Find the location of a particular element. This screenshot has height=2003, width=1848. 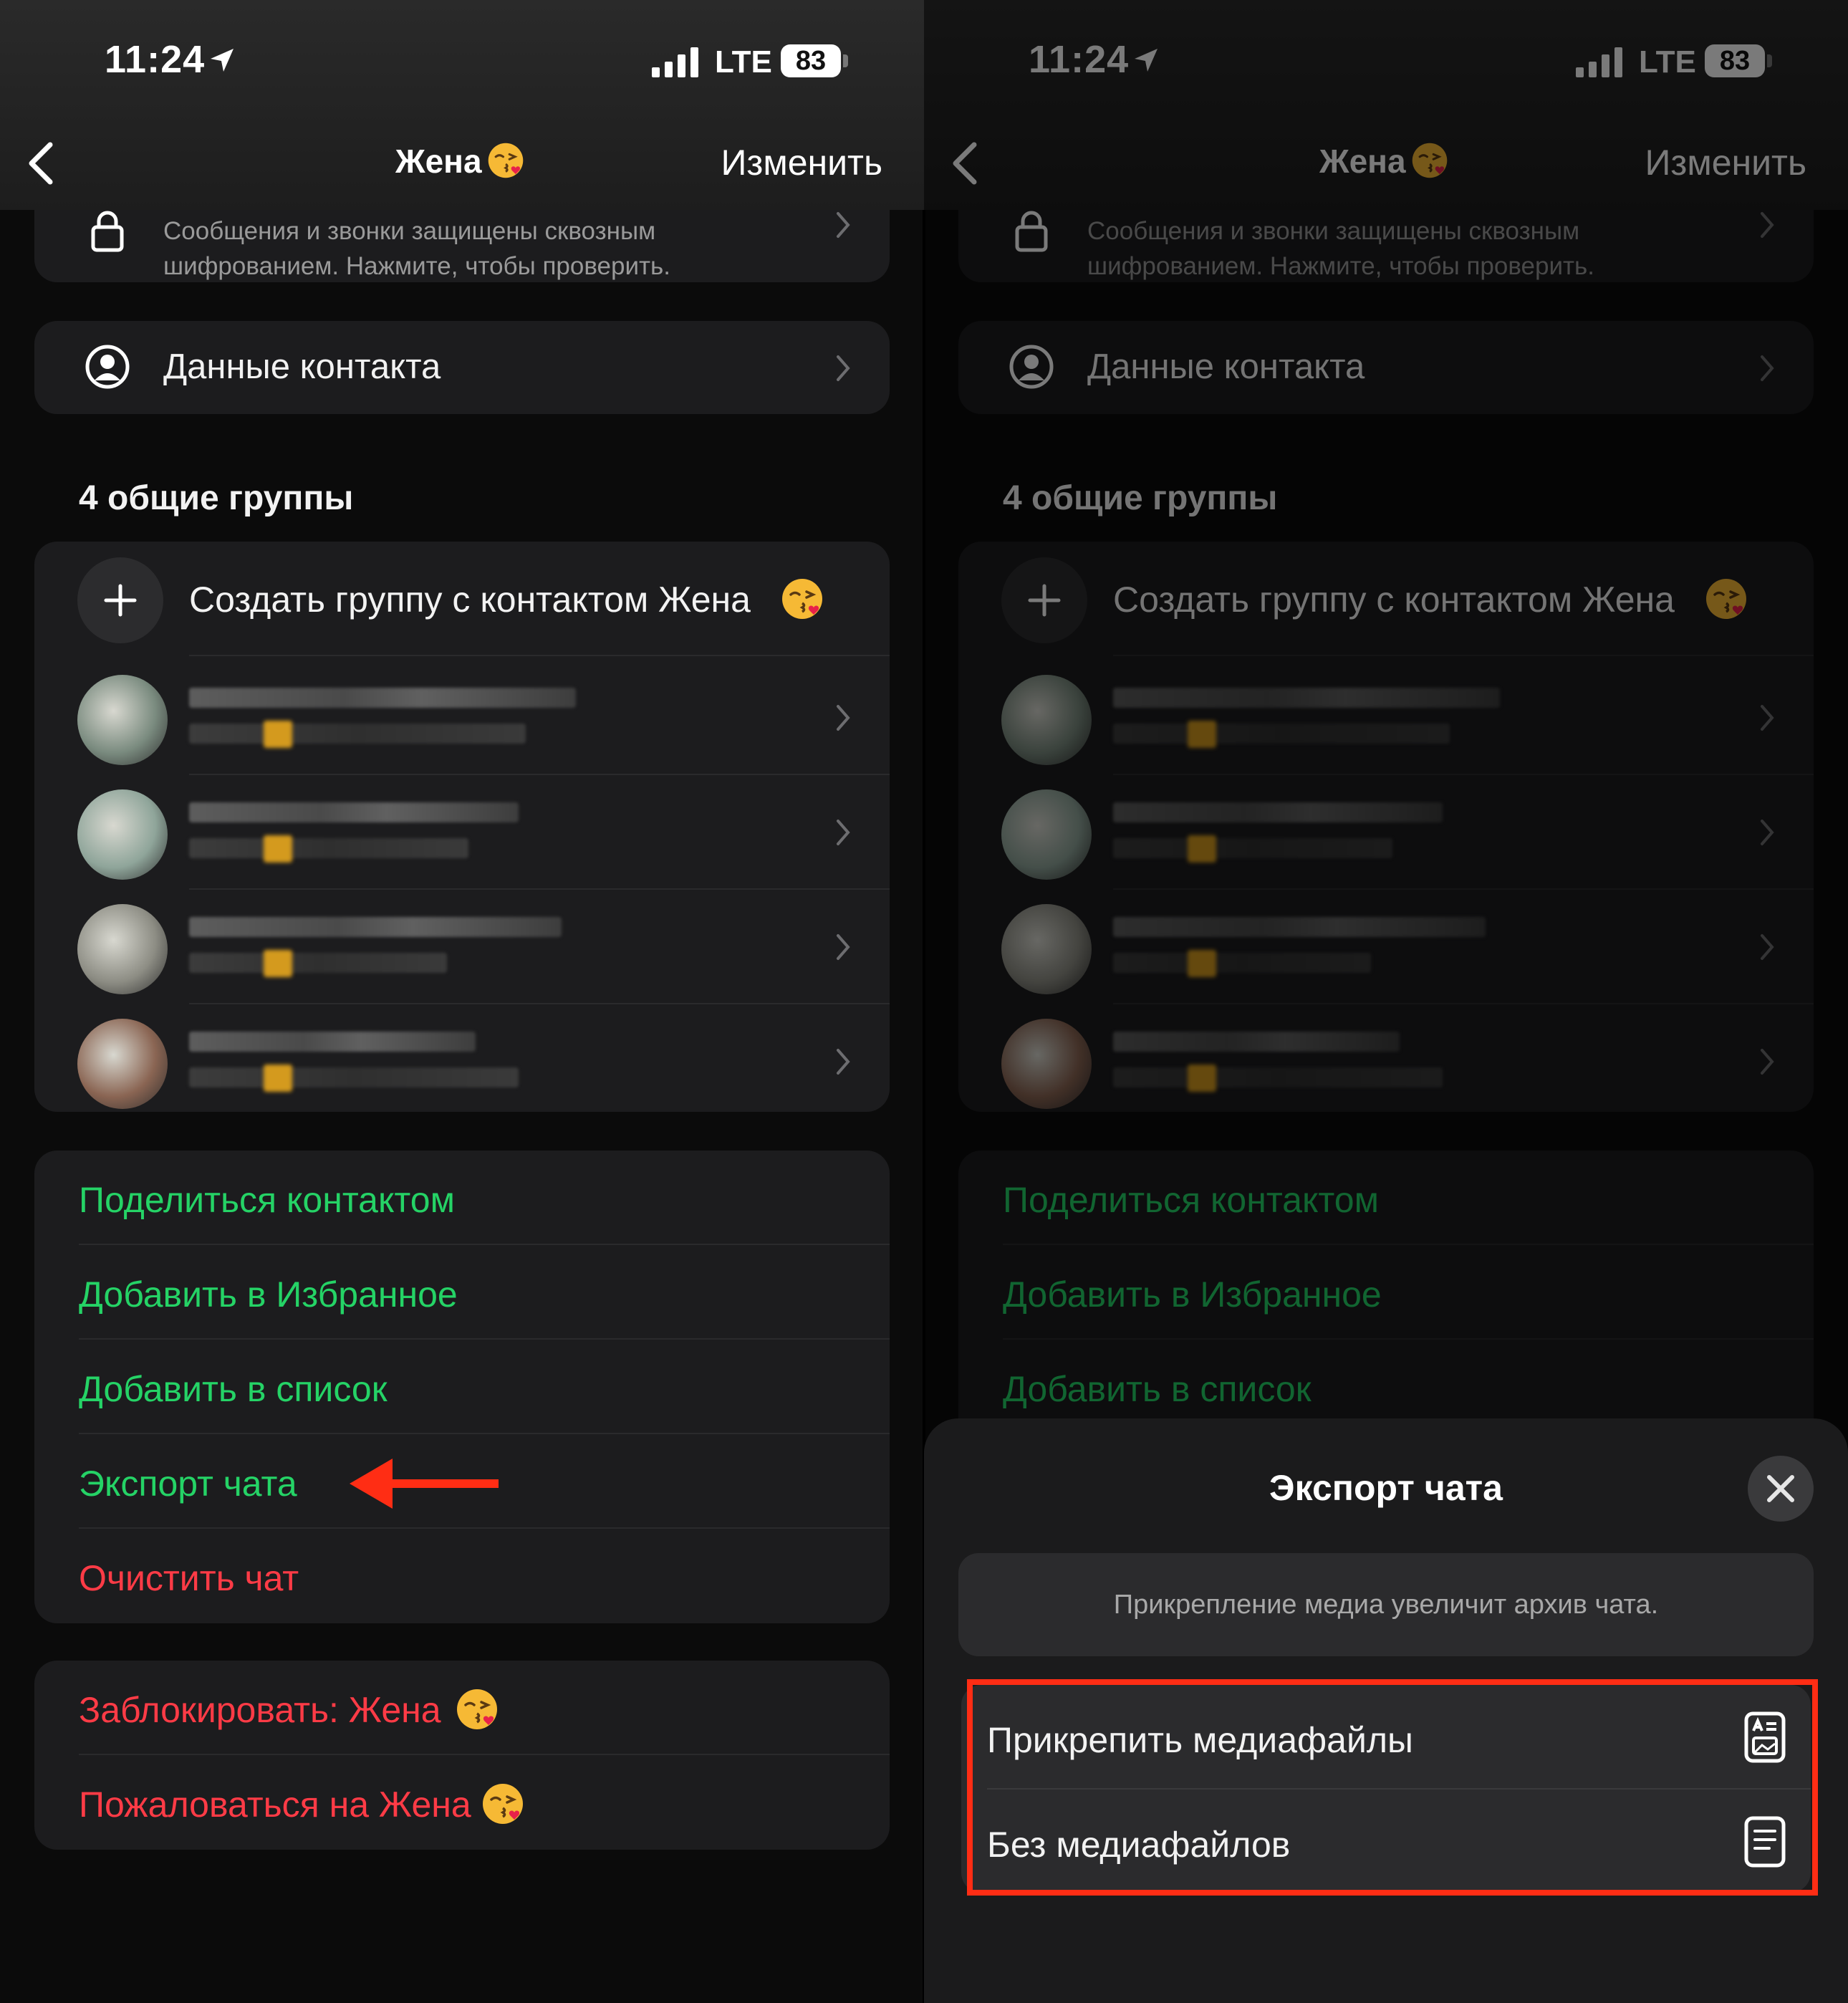

nav-header: 11:24 LTE 83 Жена Изменить is located at coordinates (462, 105).